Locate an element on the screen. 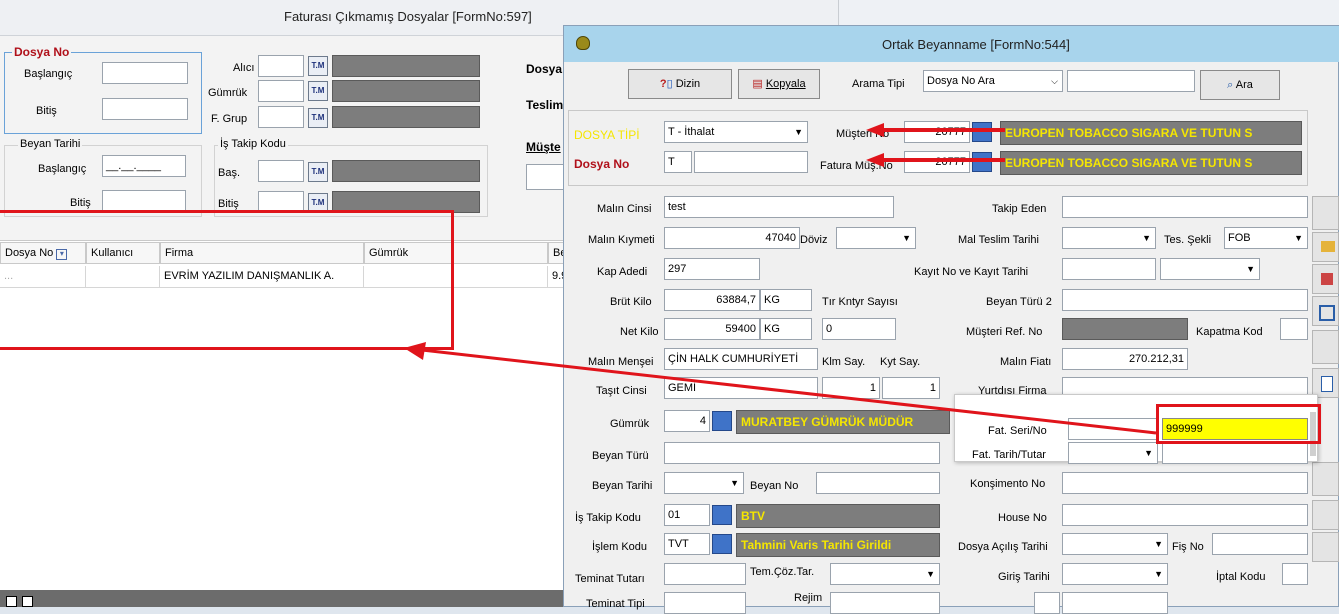  teminat-tutari-input is located at coordinates (705, 574).